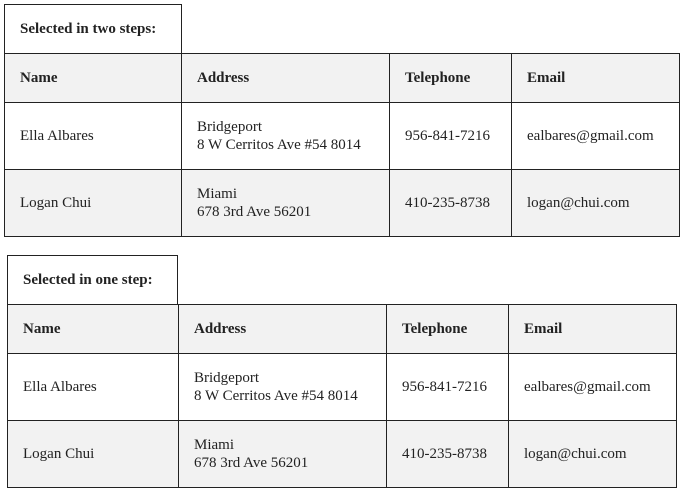 This screenshot has height=493, width=680. Describe the element at coordinates (92, 279) in the screenshot. I see `table-caption-one-step: Selected in one step:` at that location.